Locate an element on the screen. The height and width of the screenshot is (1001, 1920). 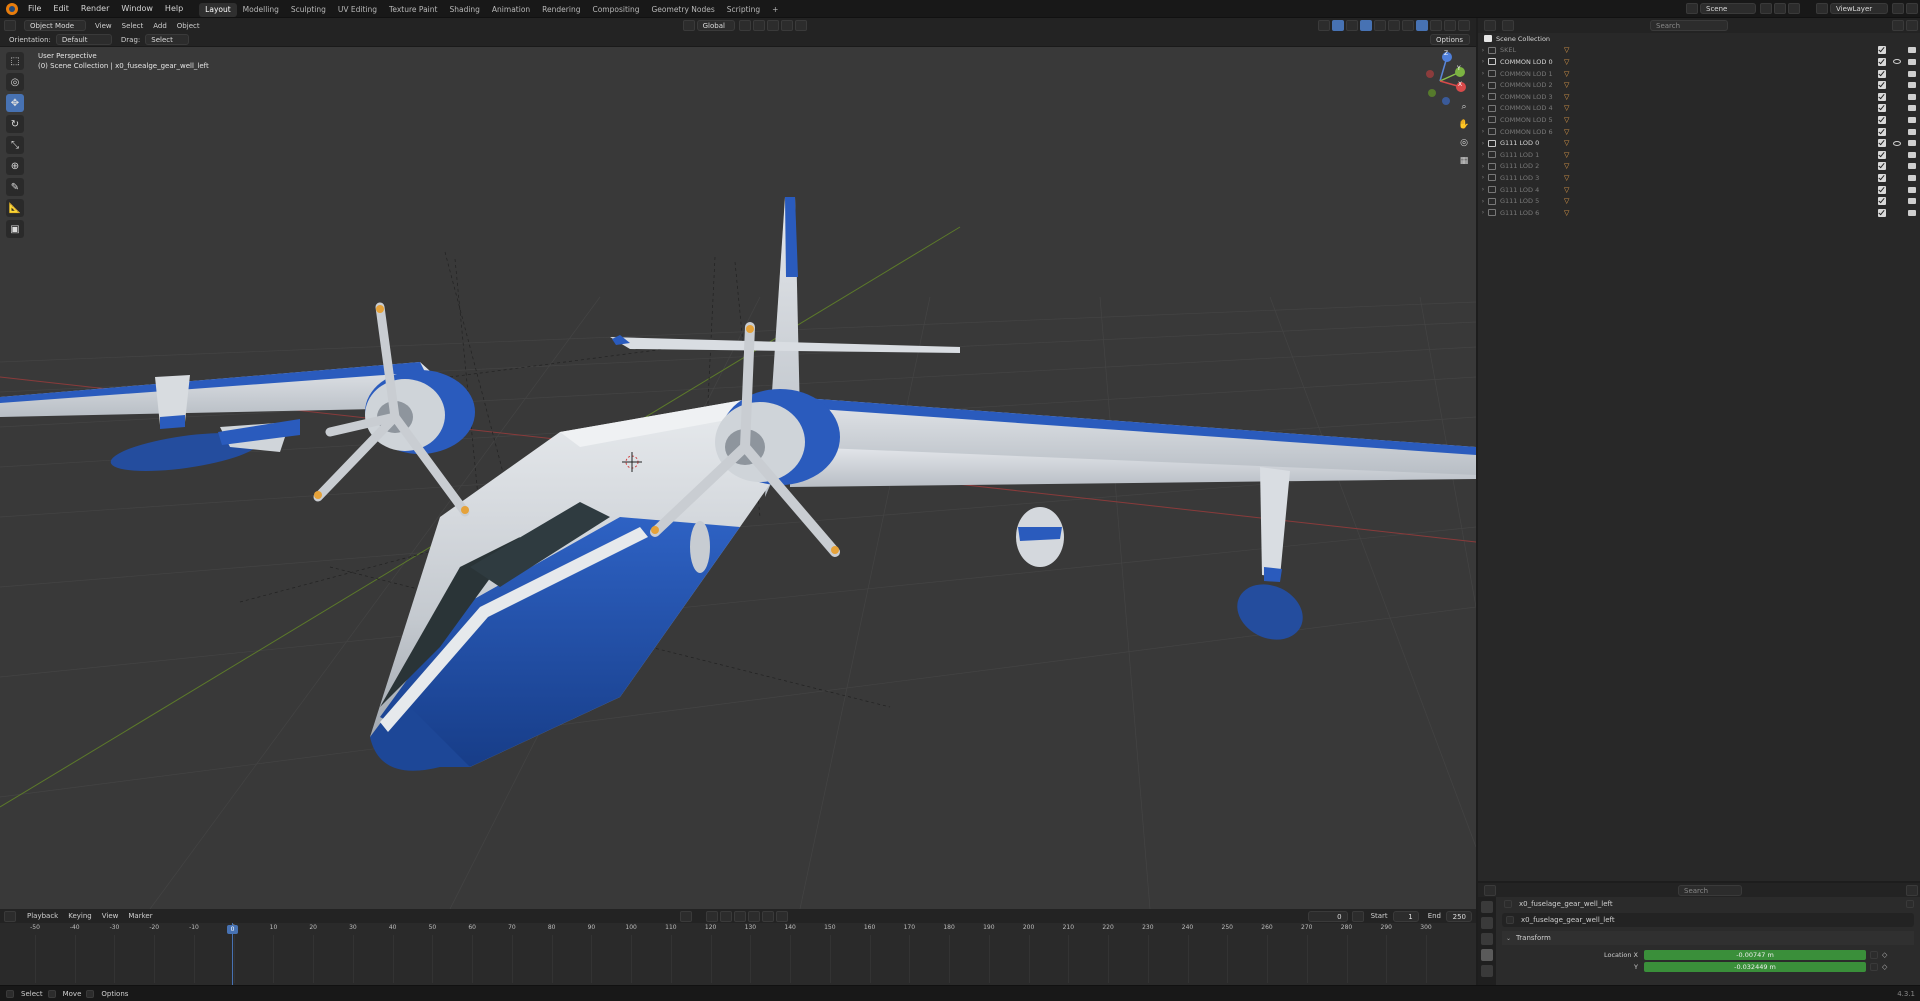
menu-help: Help is located at coordinates (174, 9).